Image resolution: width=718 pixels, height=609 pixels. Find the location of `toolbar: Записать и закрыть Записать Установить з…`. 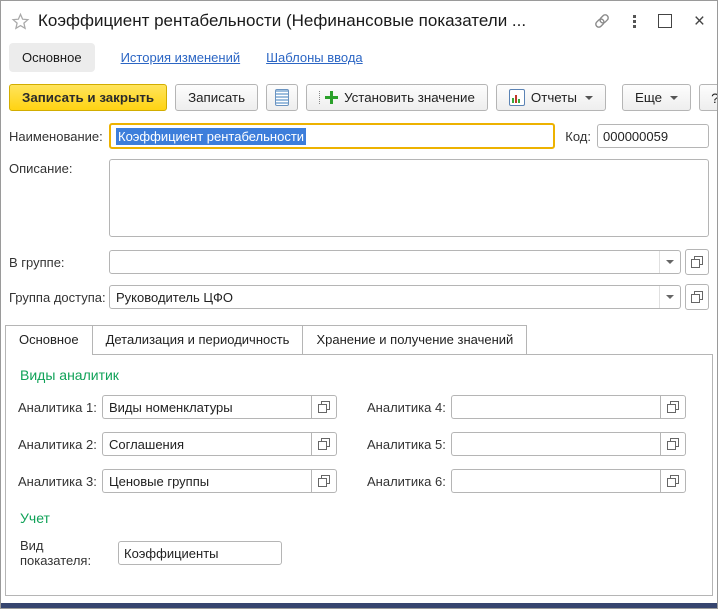

toolbar: Записать и закрыть Записать Установить з… is located at coordinates (359, 98).